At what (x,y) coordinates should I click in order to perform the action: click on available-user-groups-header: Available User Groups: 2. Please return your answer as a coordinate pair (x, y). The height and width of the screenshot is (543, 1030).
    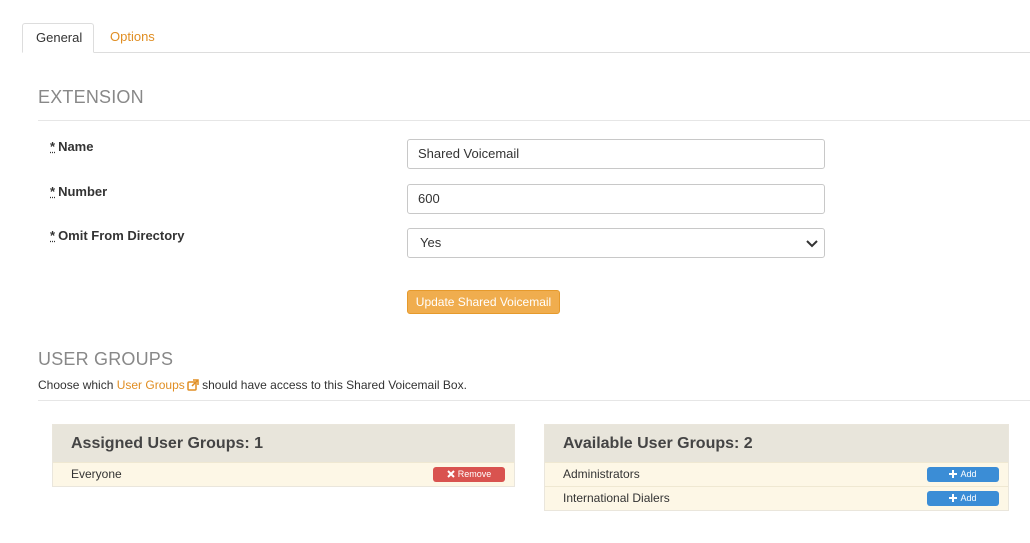
    Looking at the image, I should click on (776, 443).